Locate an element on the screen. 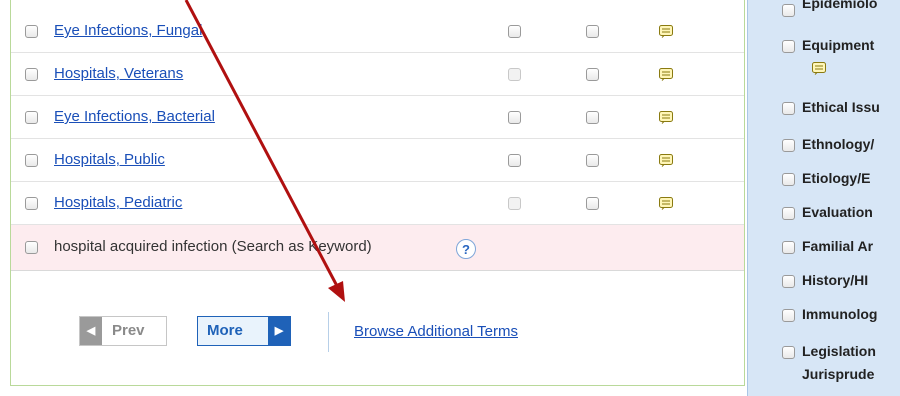  term-link: Hospitals, Public is located at coordinates (109, 159).